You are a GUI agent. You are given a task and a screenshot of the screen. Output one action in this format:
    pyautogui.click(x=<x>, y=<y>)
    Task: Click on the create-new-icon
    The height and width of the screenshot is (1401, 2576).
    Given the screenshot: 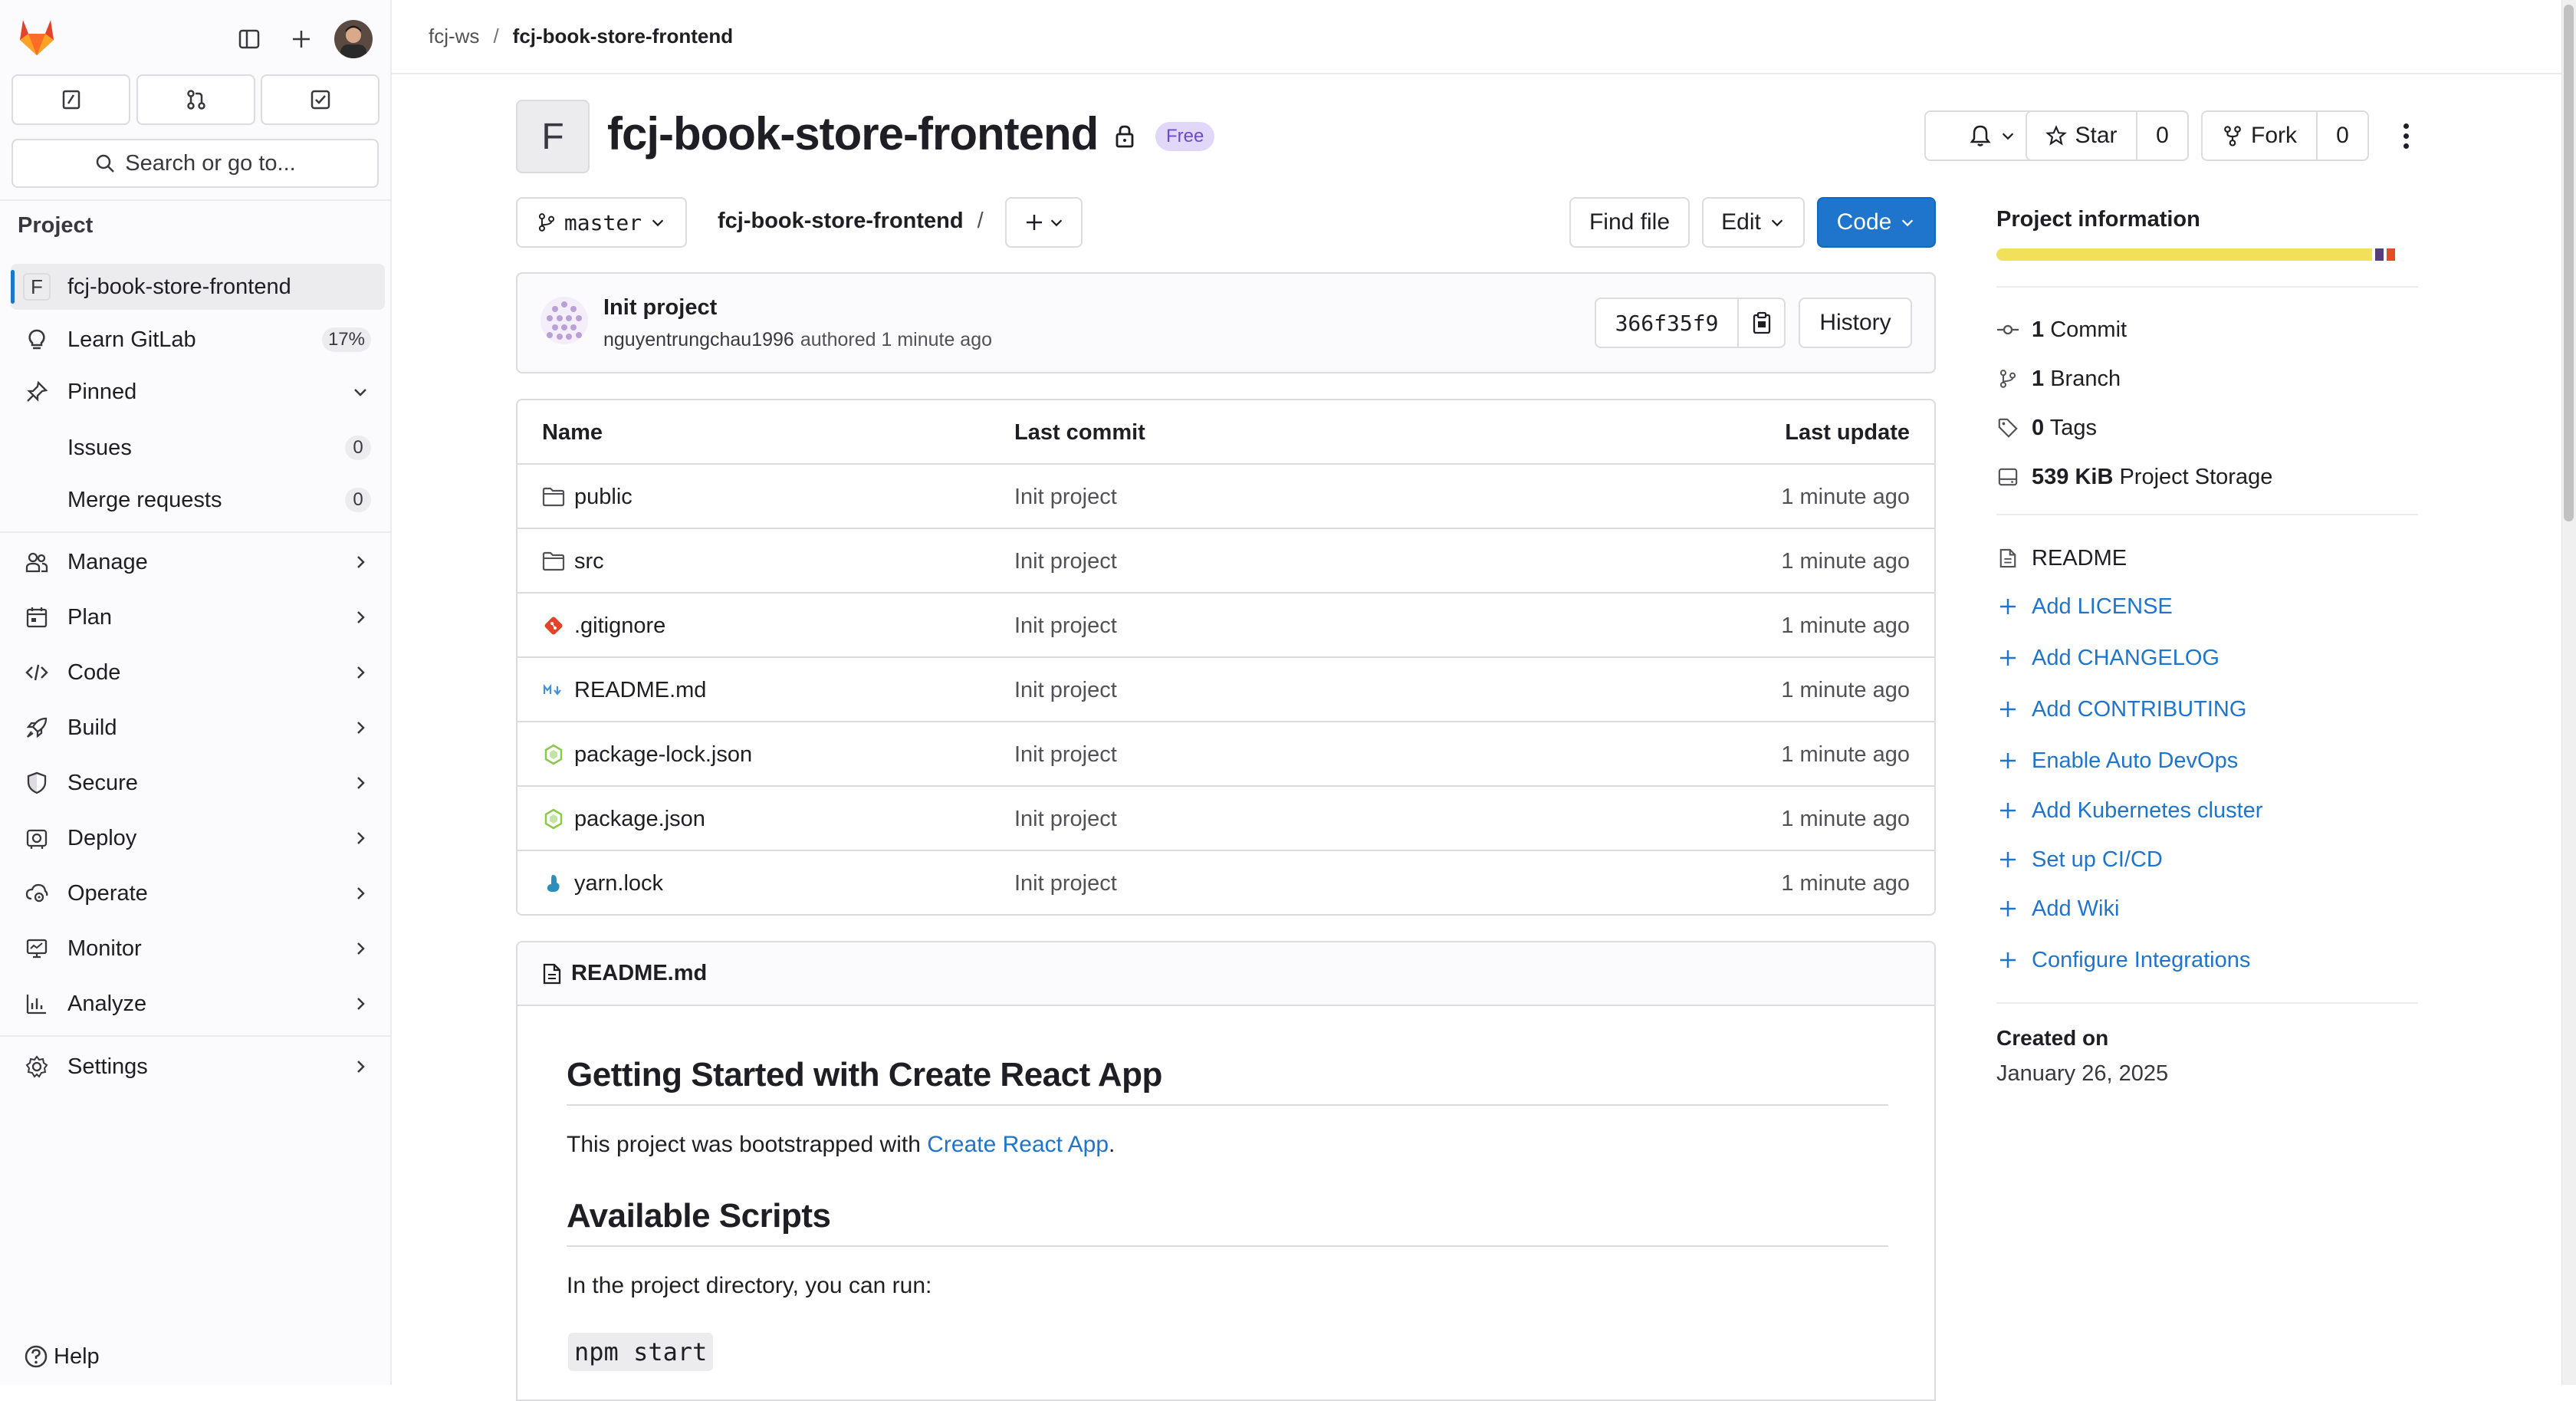 What is the action you would take?
    pyautogui.click(x=301, y=39)
    